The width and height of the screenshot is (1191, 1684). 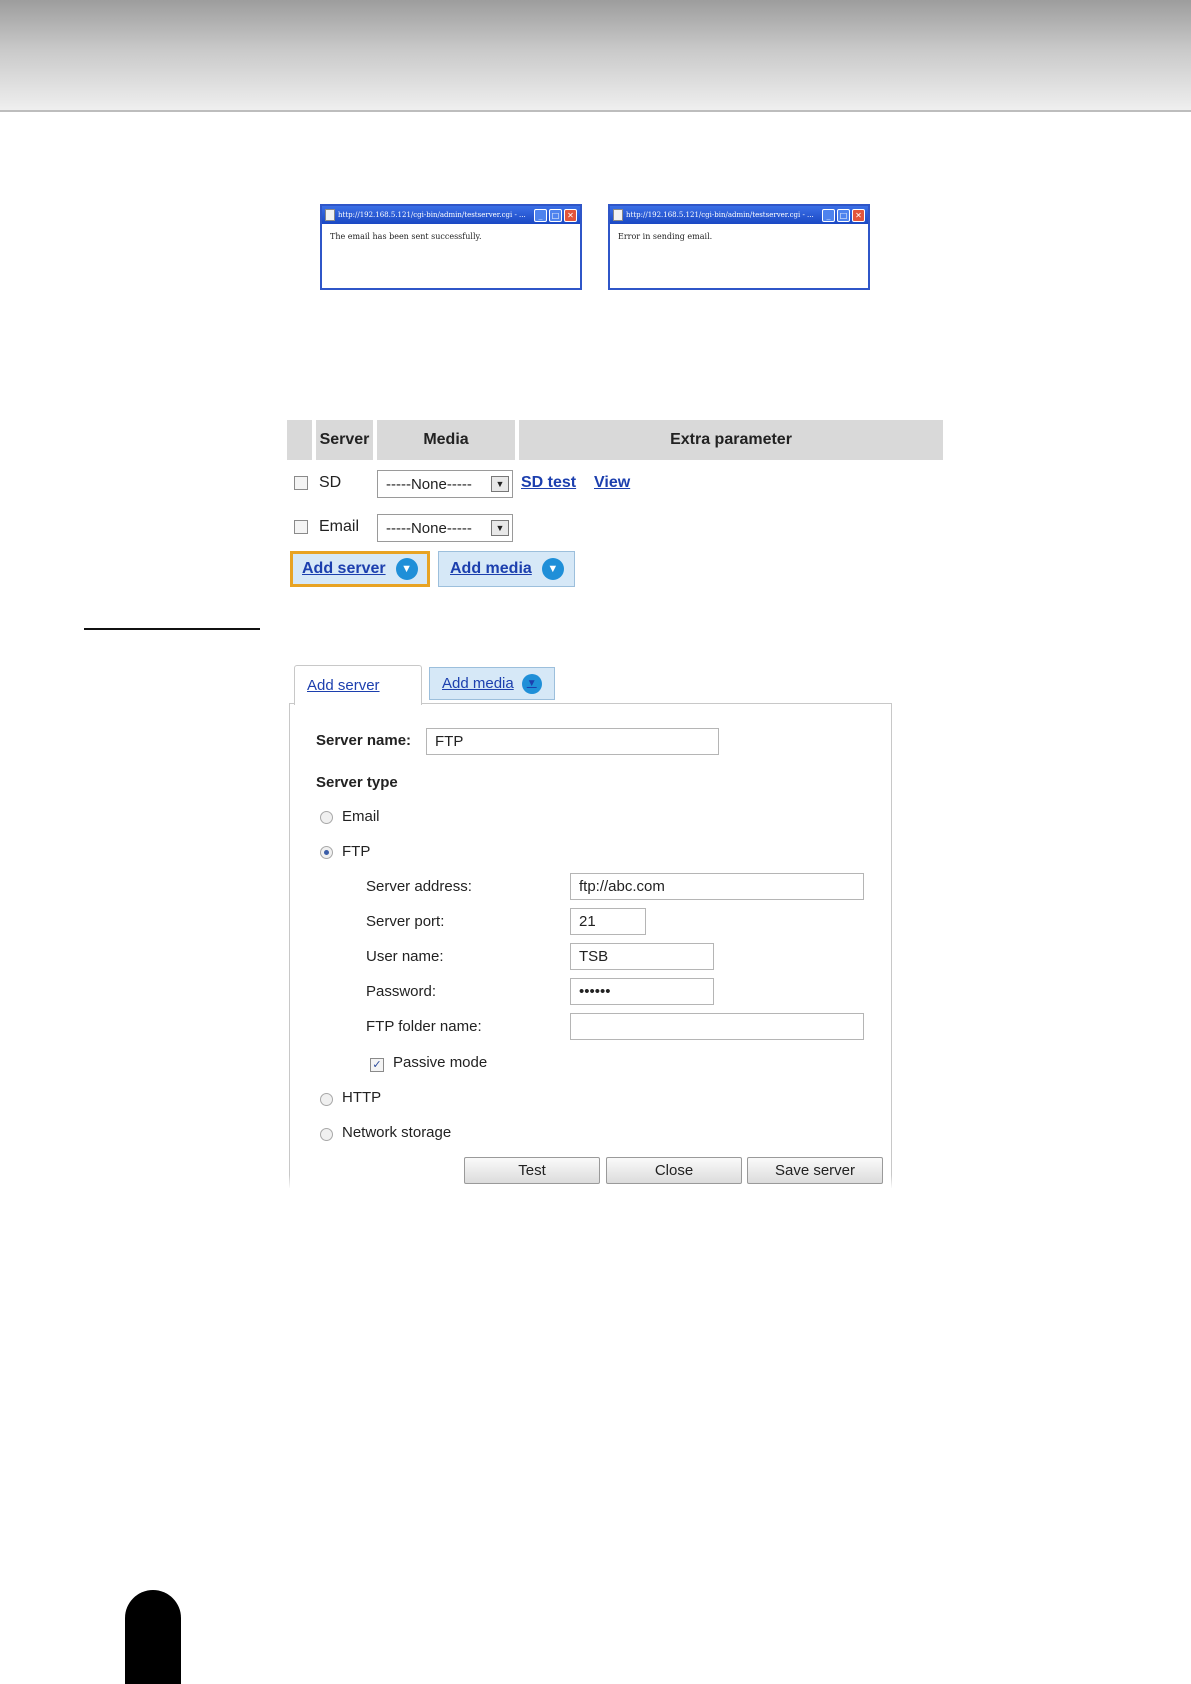 I want to click on add-server-button: Add server ▼, so click(x=360, y=569).